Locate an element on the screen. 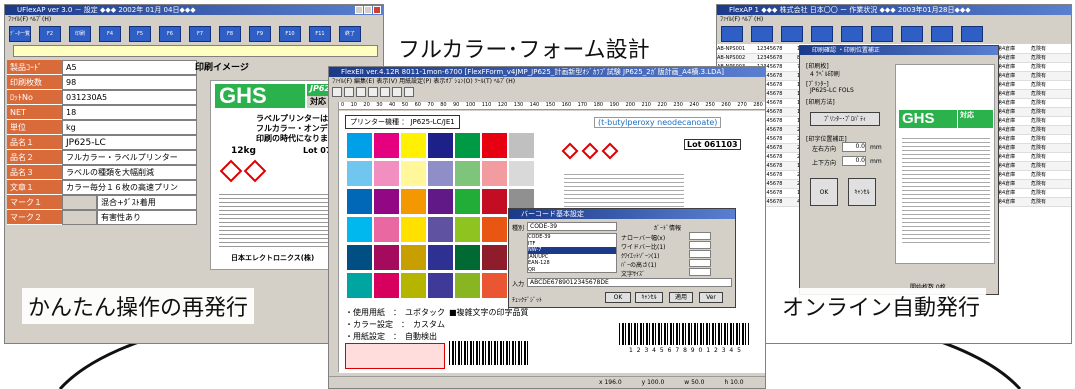  barcode-type-option: QR is located at coordinates (572, 270).